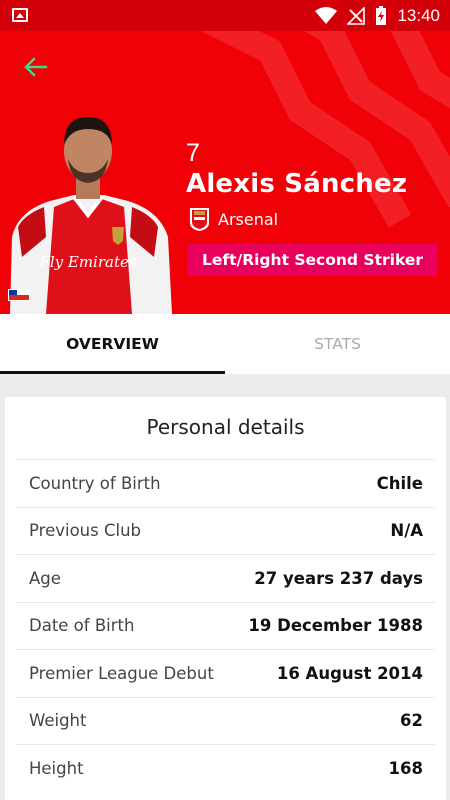  I want to click on gallery-icon, so click(20, 15).